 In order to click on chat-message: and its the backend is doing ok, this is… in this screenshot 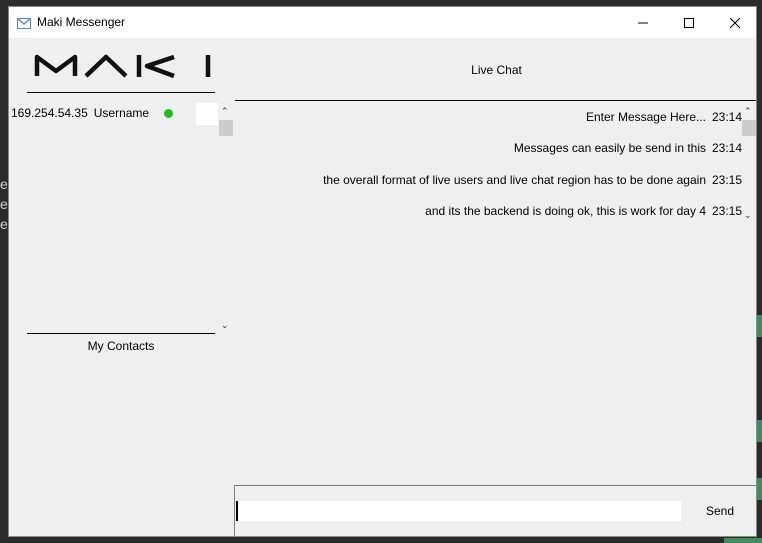, I will do `click(584, 211)`.